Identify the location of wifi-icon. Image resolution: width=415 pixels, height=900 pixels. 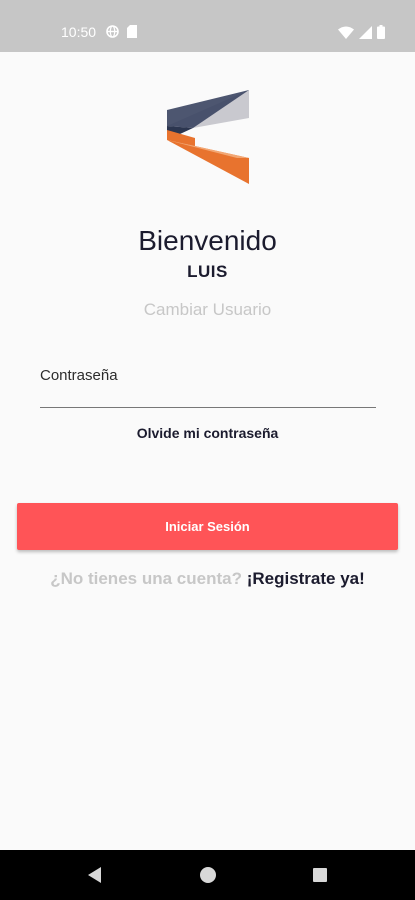
(346, 32).